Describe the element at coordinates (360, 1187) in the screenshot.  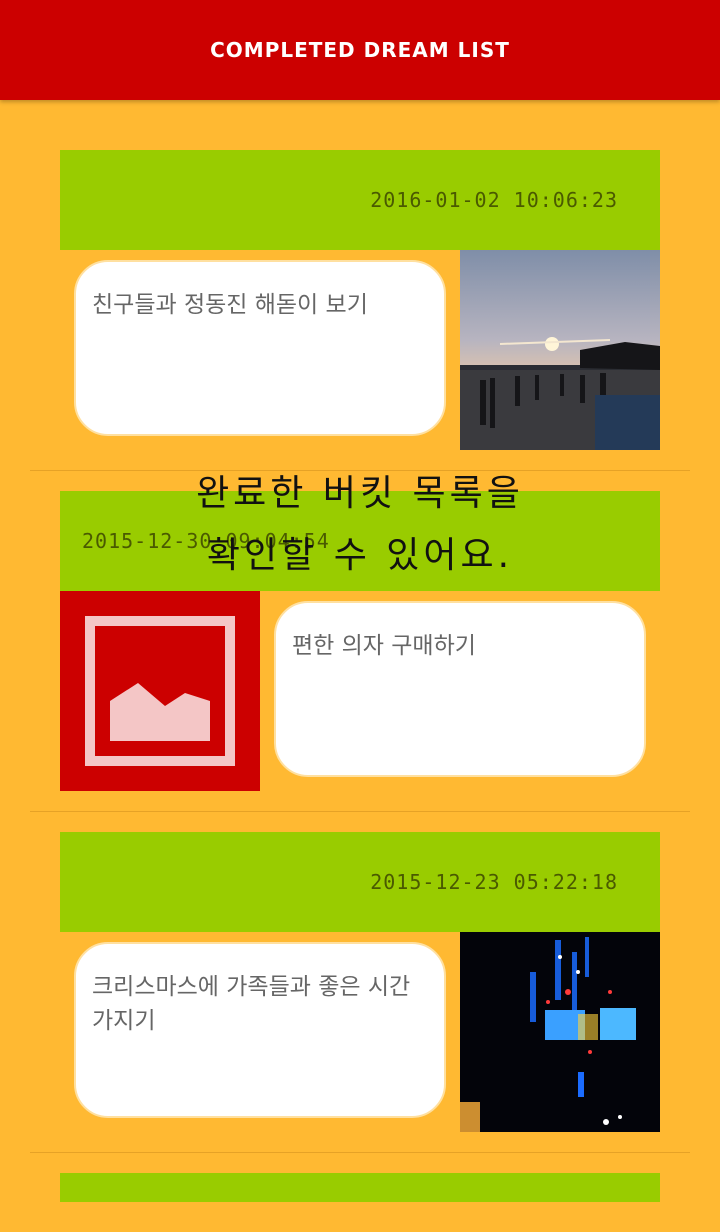
I see `card-header` at that location.